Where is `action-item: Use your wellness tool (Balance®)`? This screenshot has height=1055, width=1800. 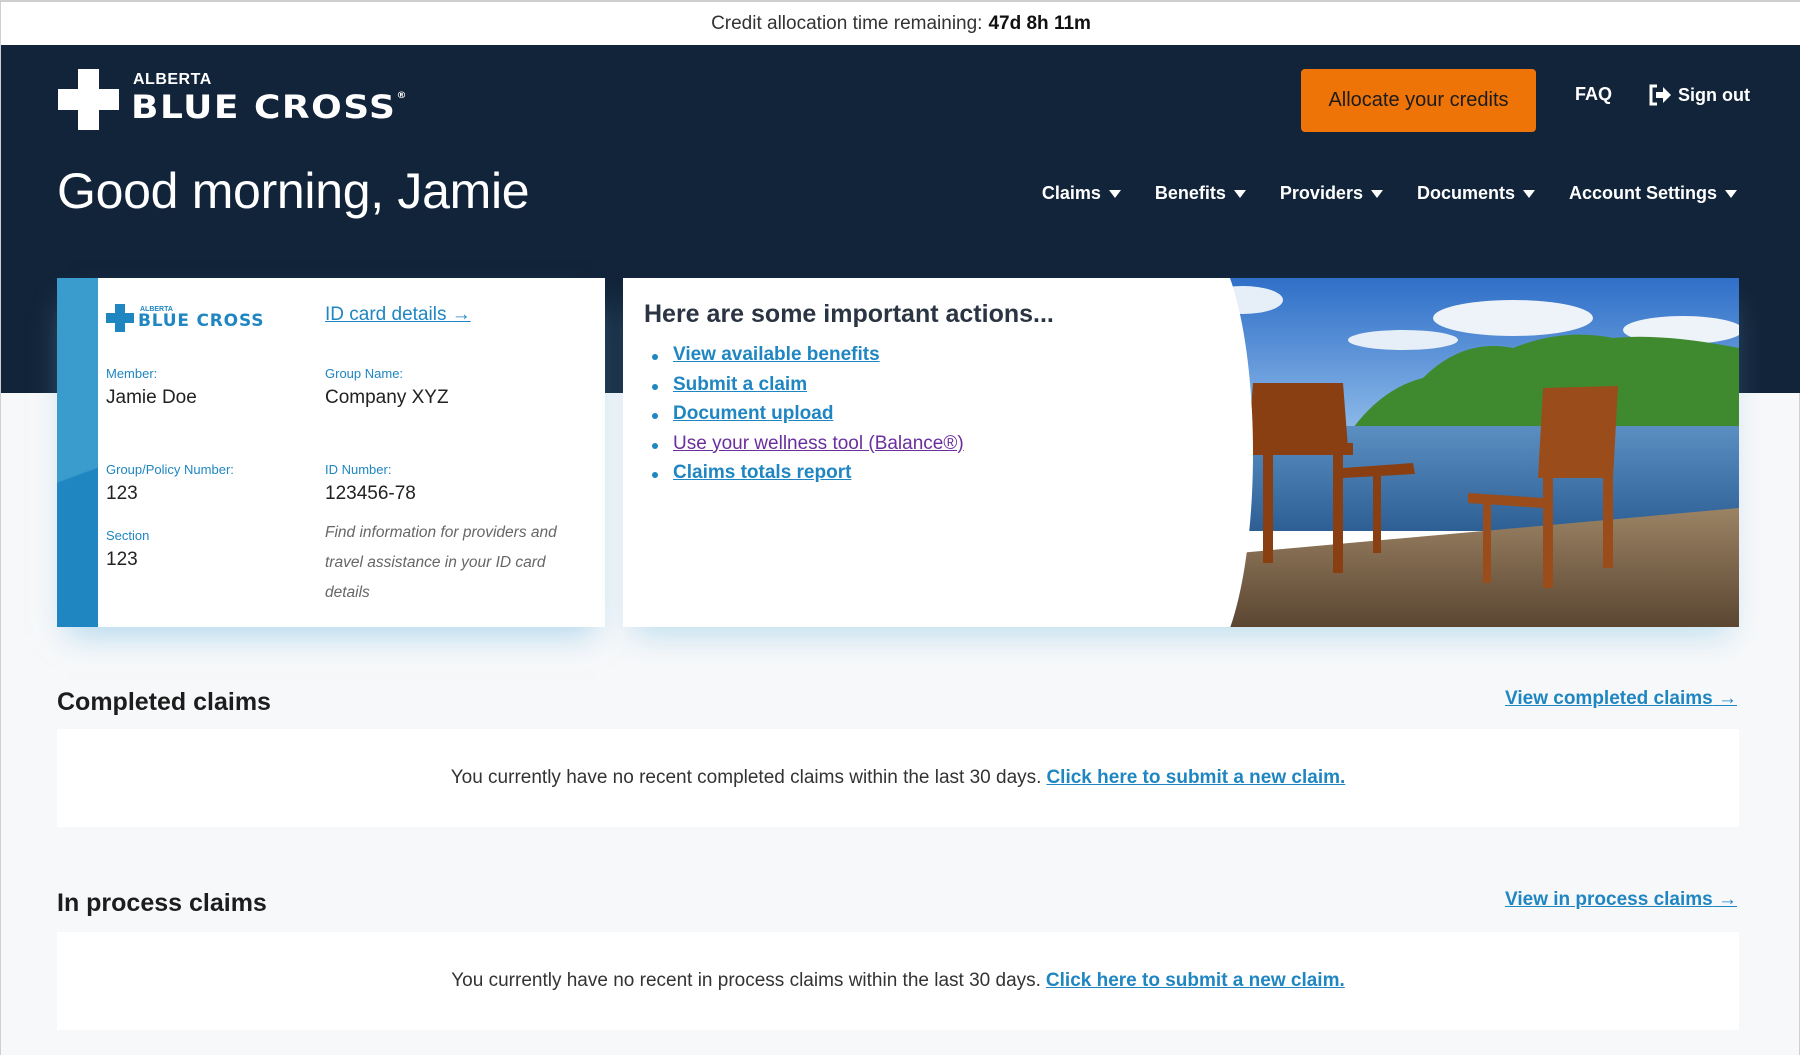
action-item: Use your wellness tool (Balance®) is located at coordinates (808, 448).